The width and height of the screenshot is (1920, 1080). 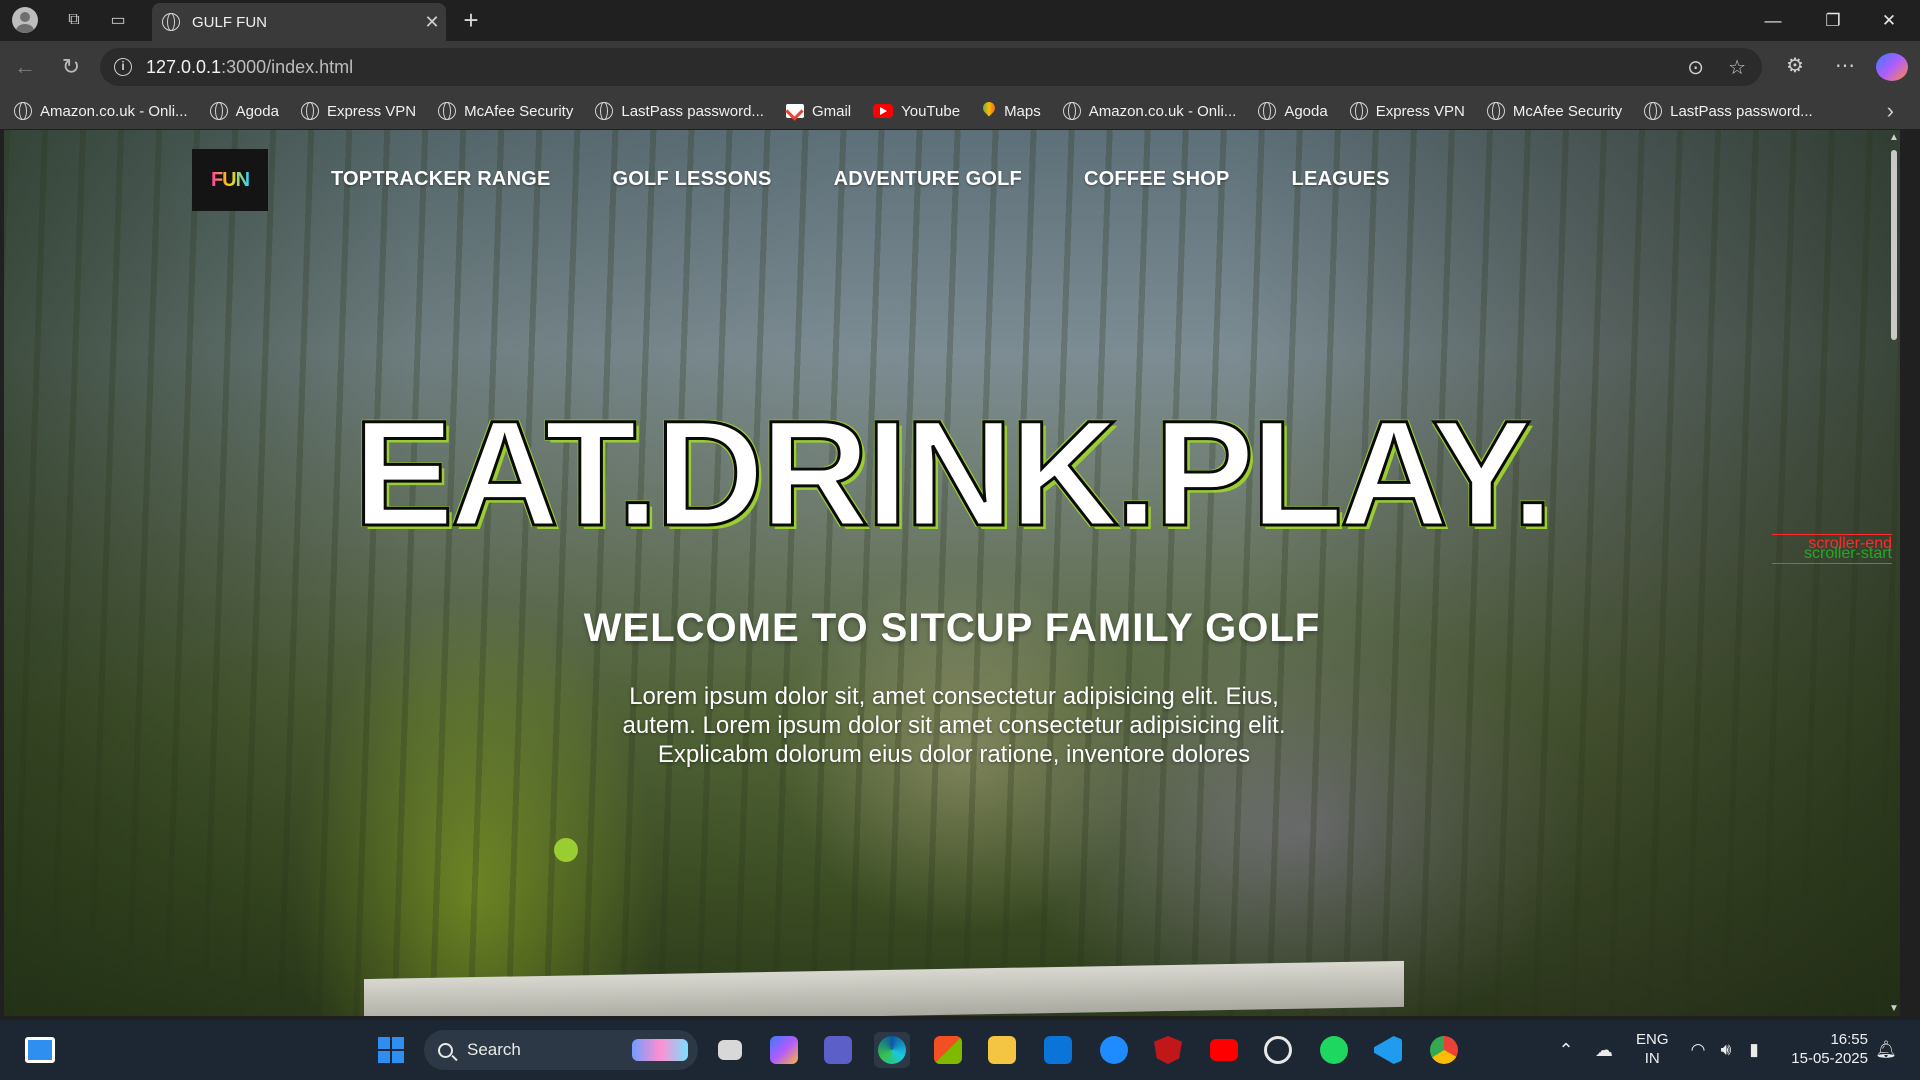 I want to click on myhp-icon, so click(x=1058, y=1050).